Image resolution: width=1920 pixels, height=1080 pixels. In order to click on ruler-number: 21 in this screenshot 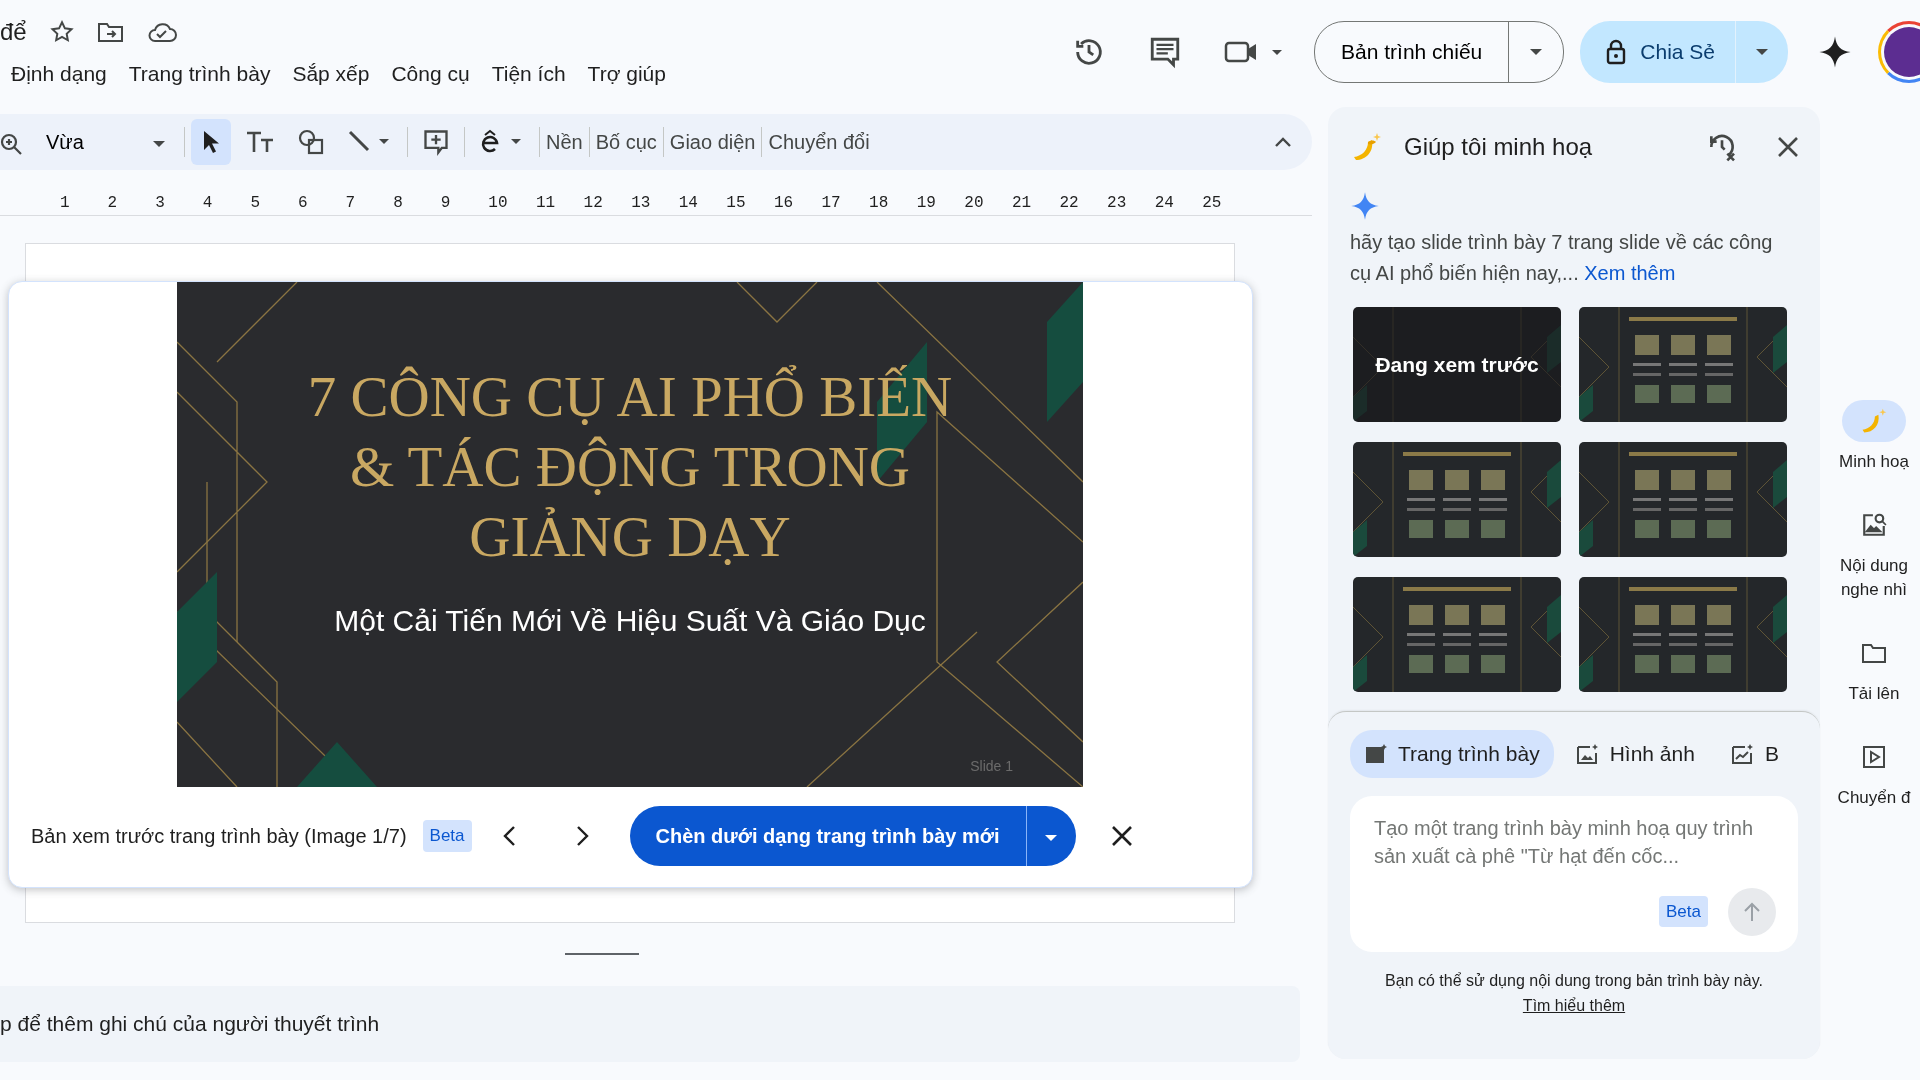, I will do `click(1022, 203)`.